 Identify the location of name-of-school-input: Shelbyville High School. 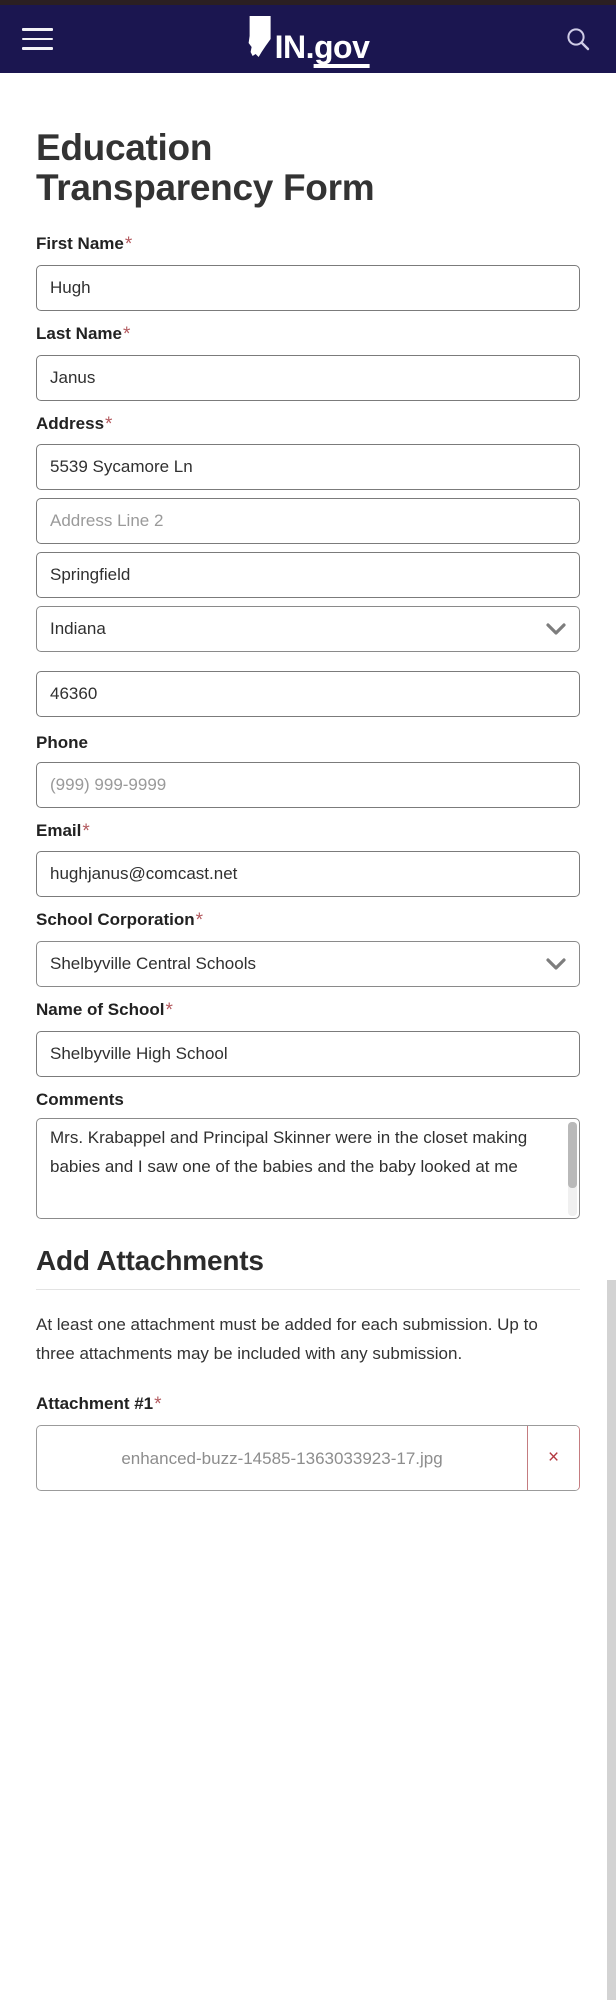
(308, 1054).